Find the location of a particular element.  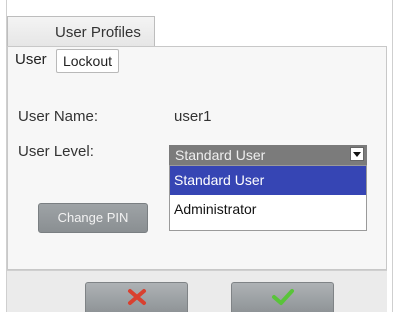

option-administrator: Administrator is located at coordinates (268, 210).